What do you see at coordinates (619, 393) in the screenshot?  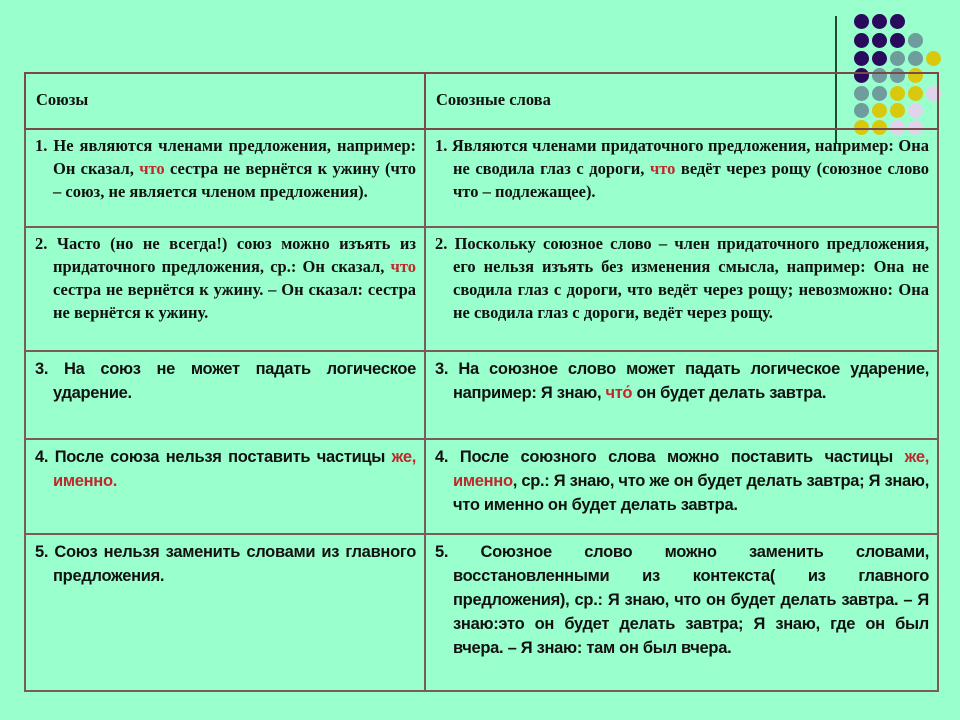 I see `highlighted-word: что́` at bounding box center [619, 393].